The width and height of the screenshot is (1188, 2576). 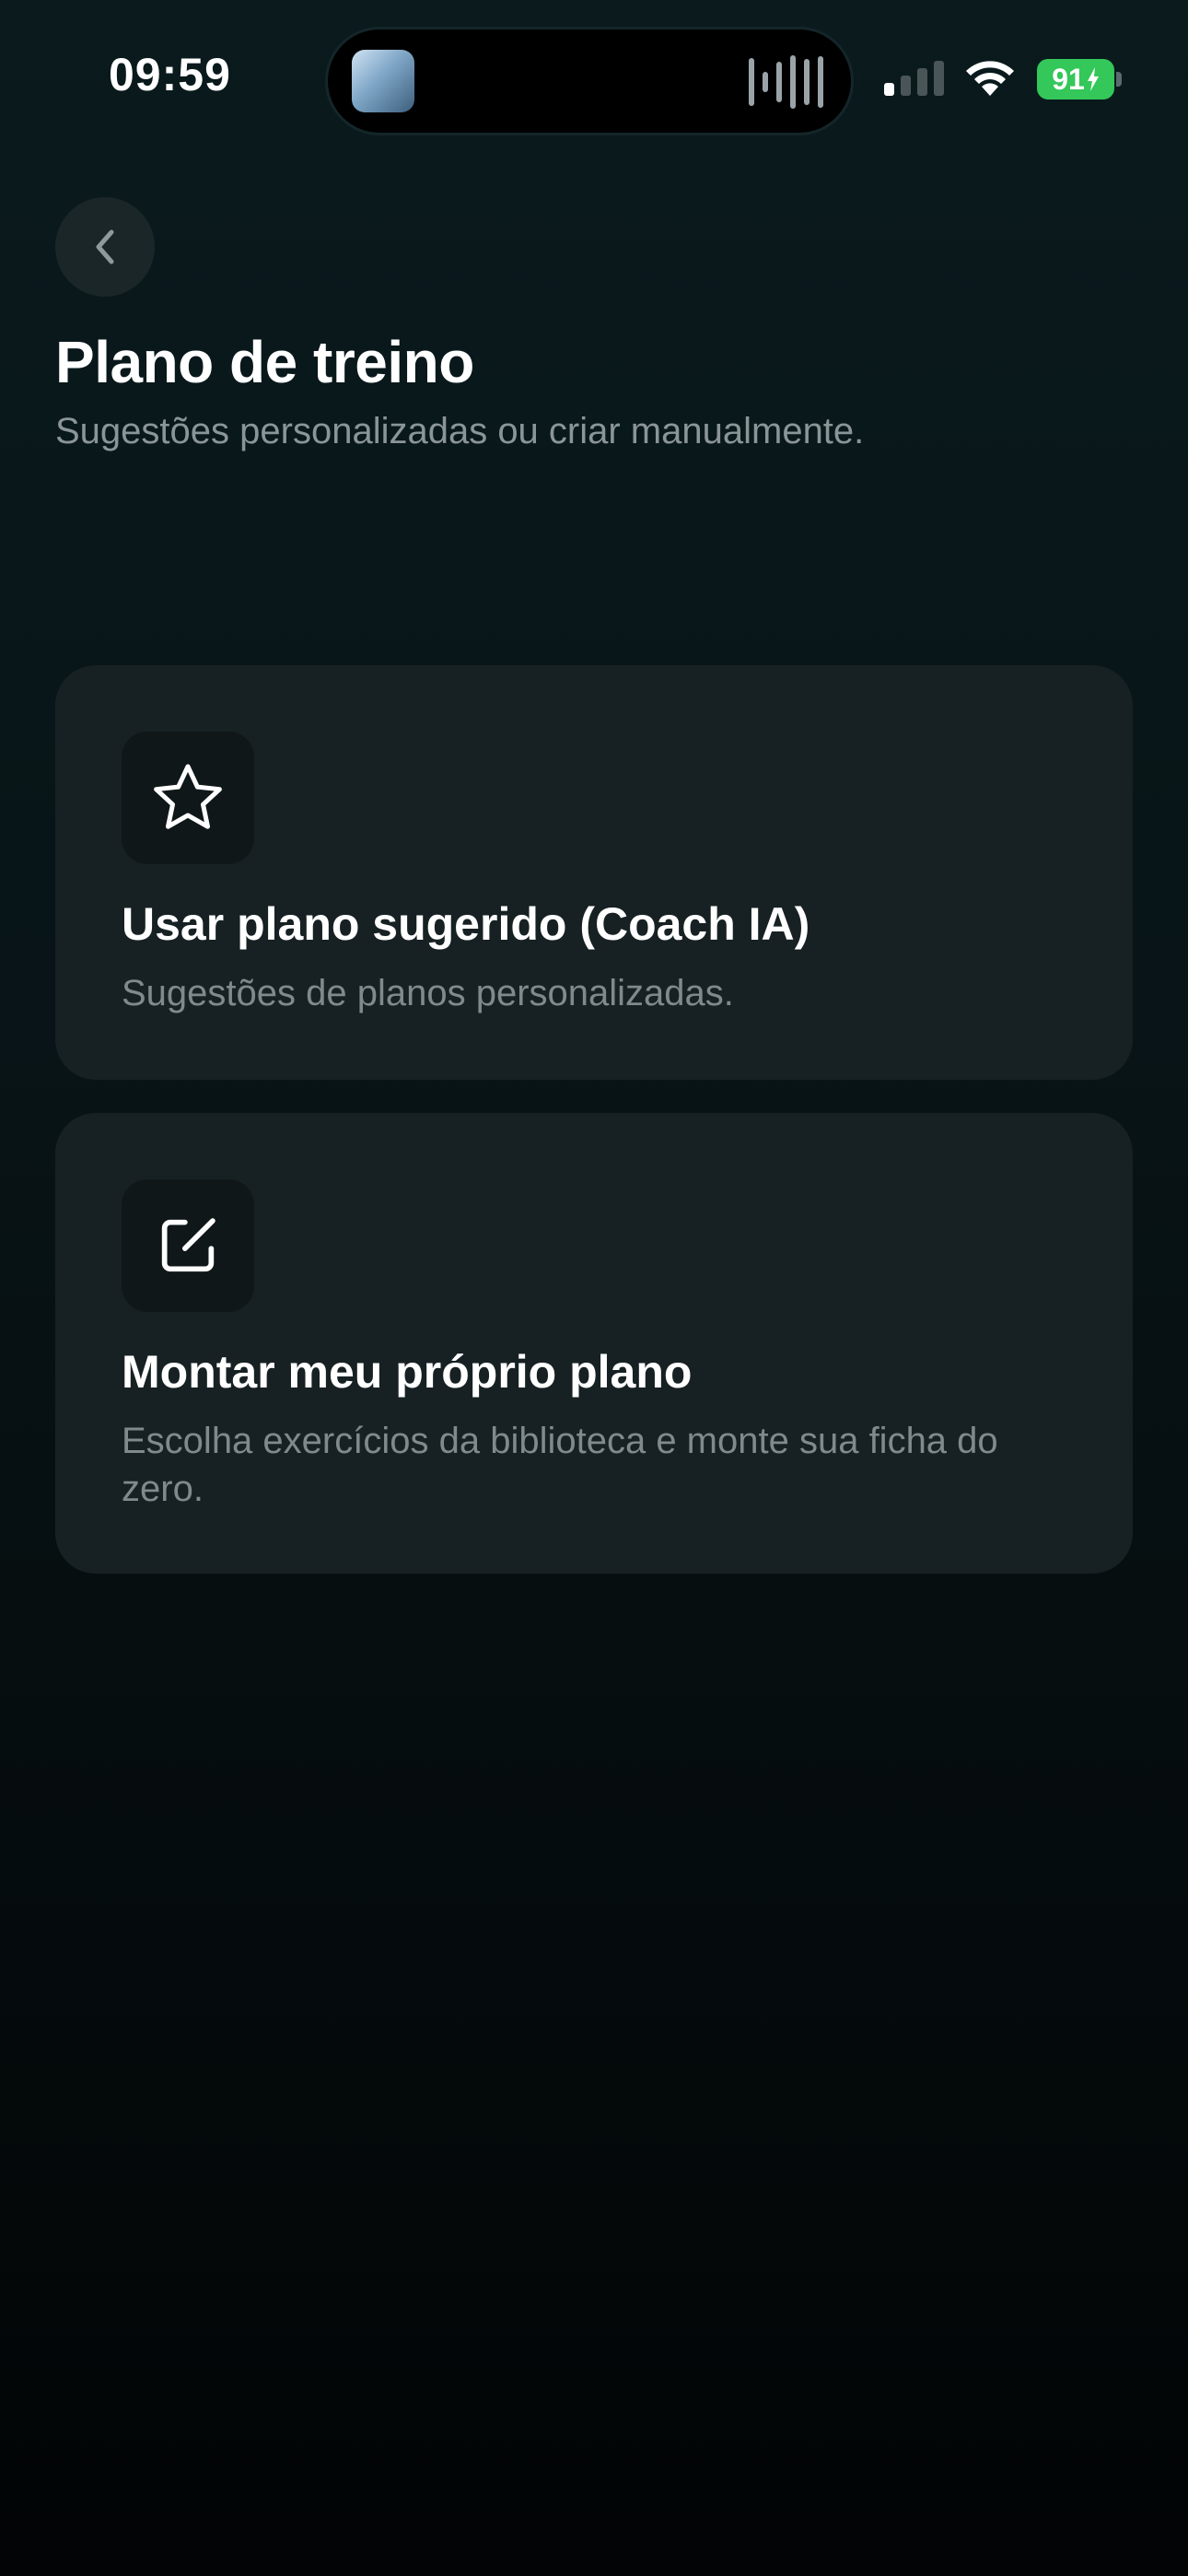 I want to click on chevron-left-icon, so click(x=105, y=246).